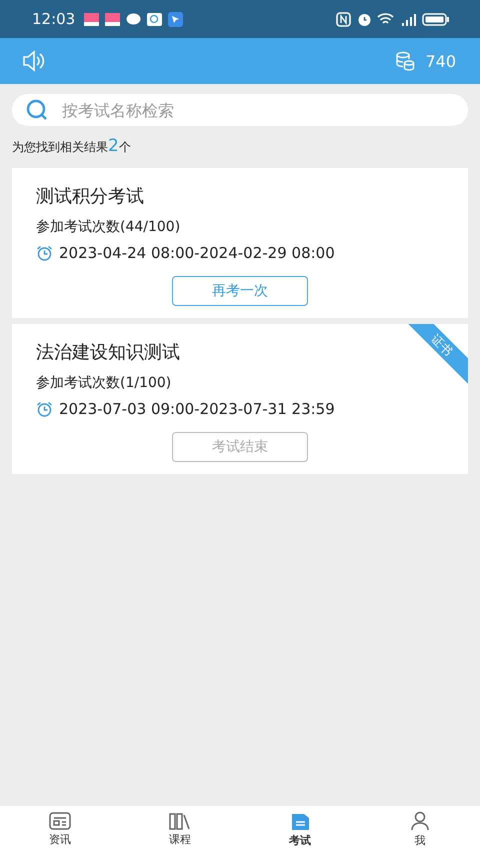  Describe the element at coordinates (90, 196) in the screenshot. I see `exam-title: 测试积分考试` at that location.